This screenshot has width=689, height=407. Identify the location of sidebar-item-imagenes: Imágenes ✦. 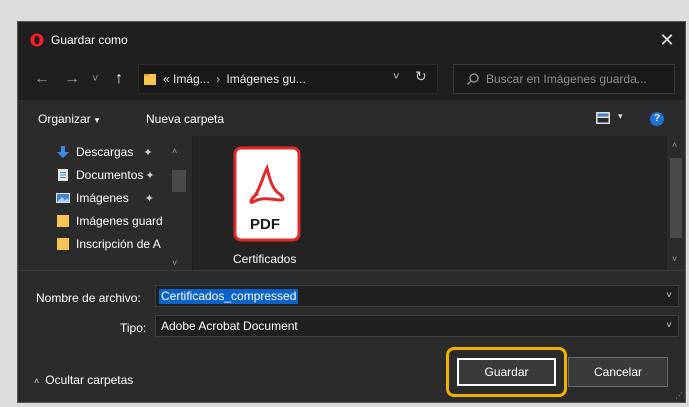
(105, 198).